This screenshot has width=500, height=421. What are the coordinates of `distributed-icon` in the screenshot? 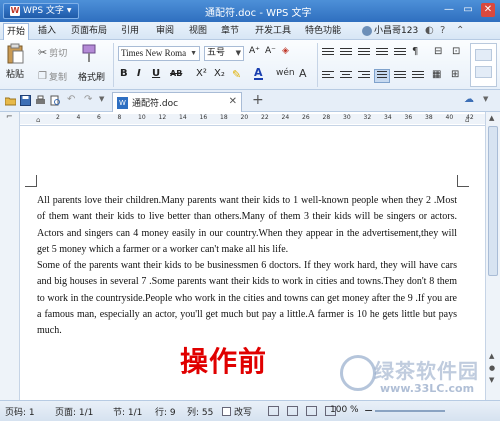 It's located at (400, 76).